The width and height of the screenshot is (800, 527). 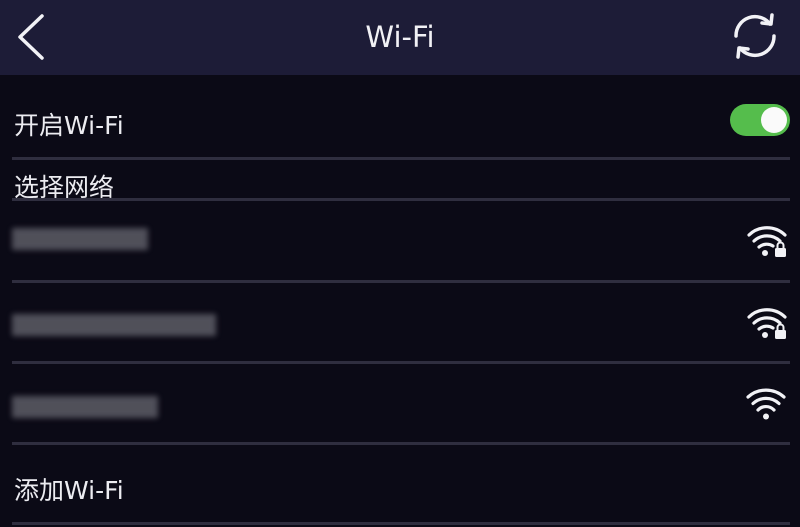 I want to click on refresh-button, so click(x=755, y=36).